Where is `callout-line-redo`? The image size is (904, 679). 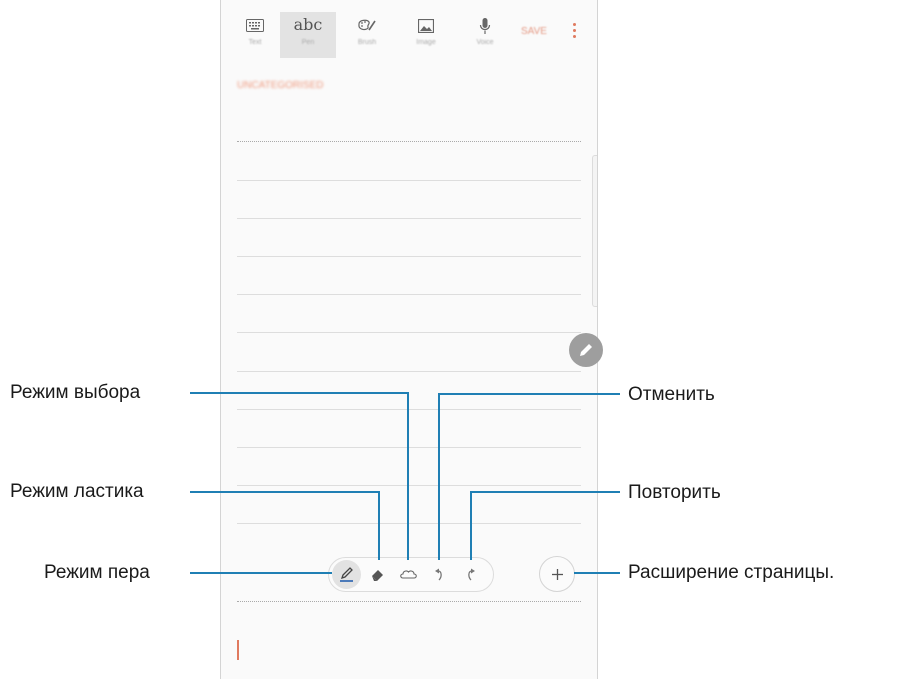 callout-line-redo is located at coordinates (545, 525).